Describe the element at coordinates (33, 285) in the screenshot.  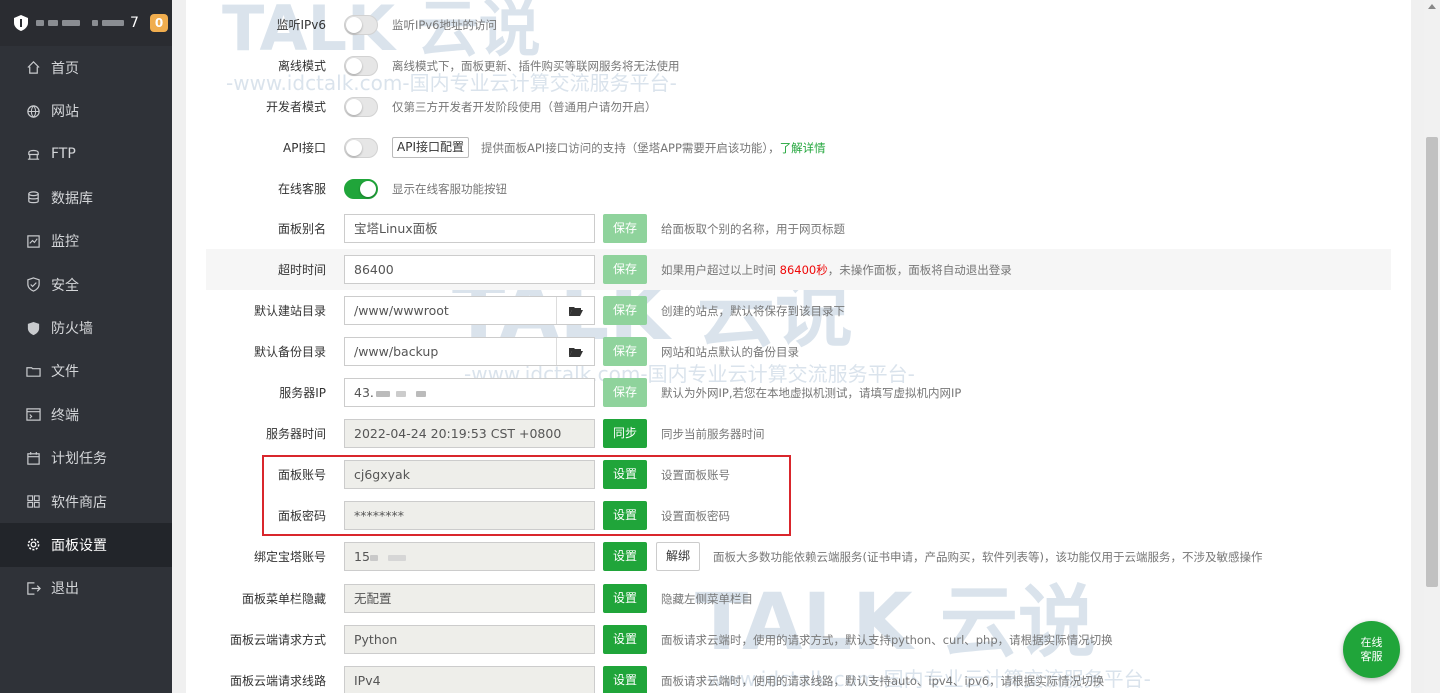
I see `shield-check-icon` at that location.